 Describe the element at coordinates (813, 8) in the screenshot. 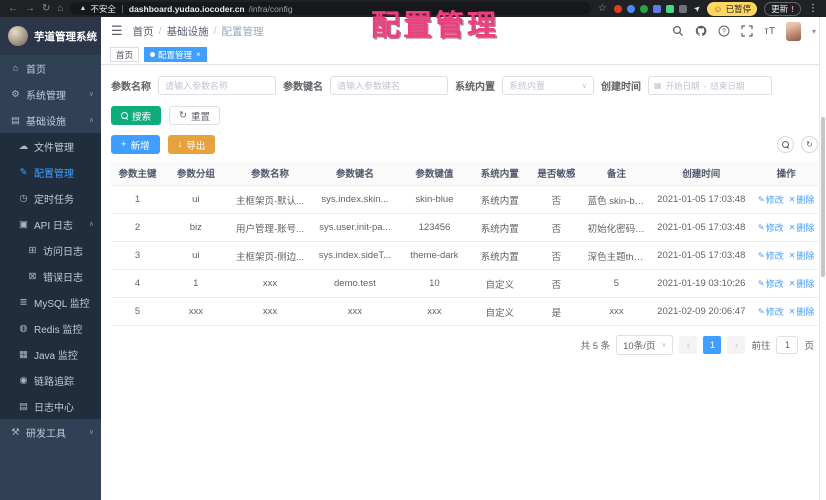

I see `browser-menu-icon: ⋮` at that location.